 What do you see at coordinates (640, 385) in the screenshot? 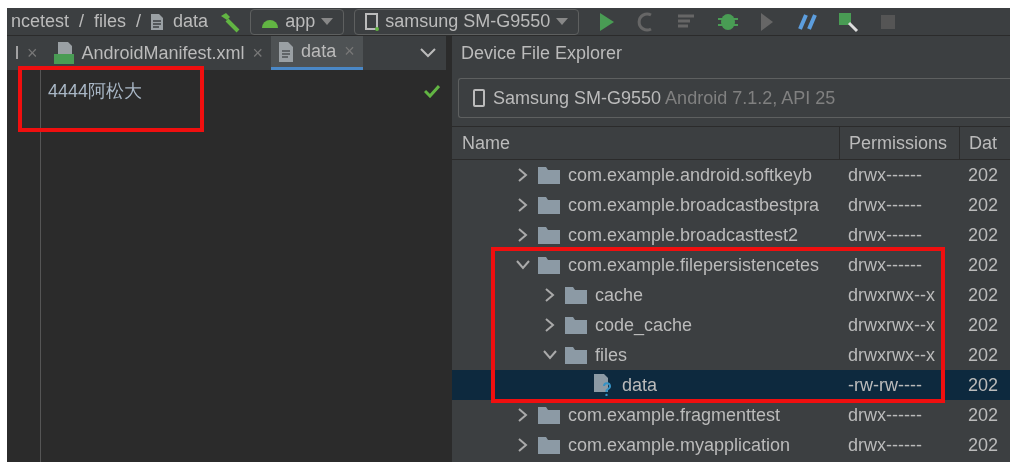
I see `file-name: data` at bounding box center [640, 385].